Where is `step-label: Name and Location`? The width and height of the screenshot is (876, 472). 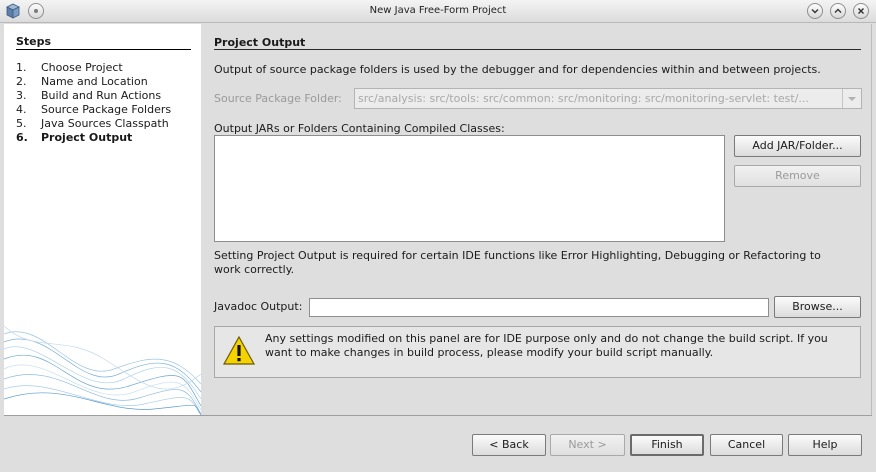 step-label: Name and Location is located at coordinates (94, 81).